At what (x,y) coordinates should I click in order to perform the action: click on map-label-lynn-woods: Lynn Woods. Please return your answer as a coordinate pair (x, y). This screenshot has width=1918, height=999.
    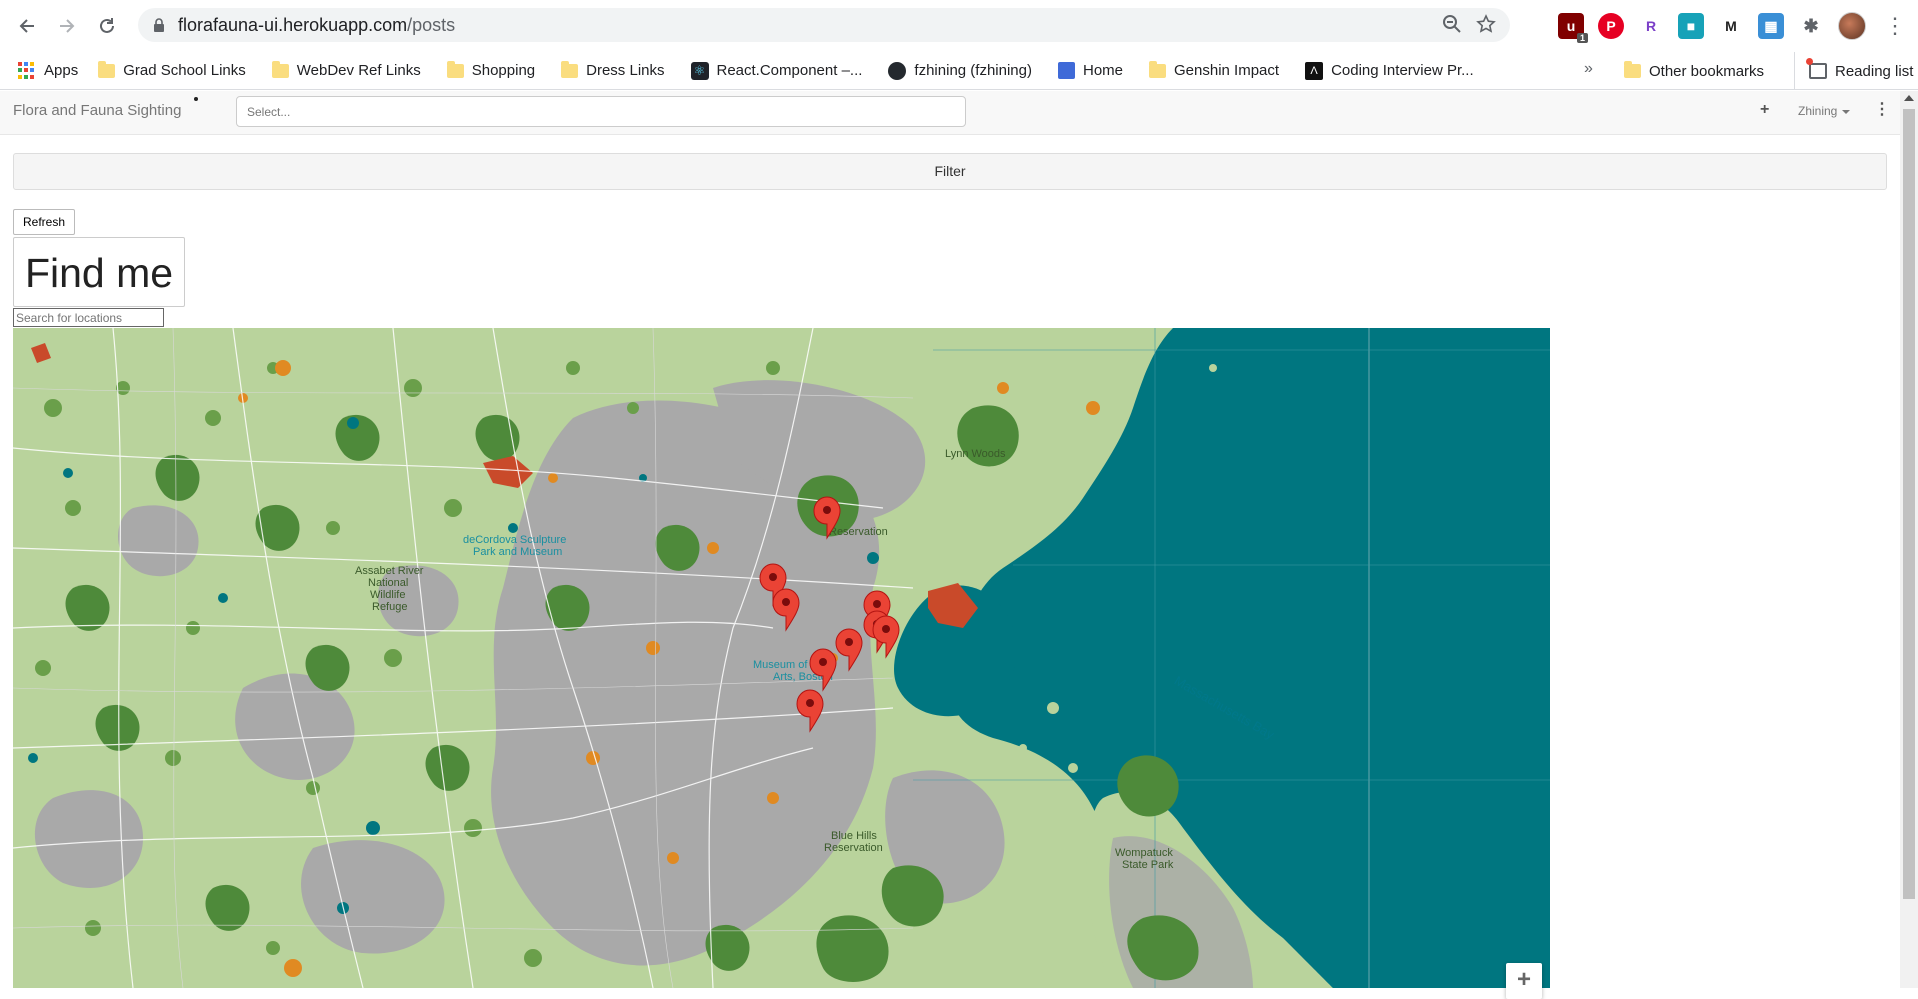
    Looking at the image, I should click on (975, 454).